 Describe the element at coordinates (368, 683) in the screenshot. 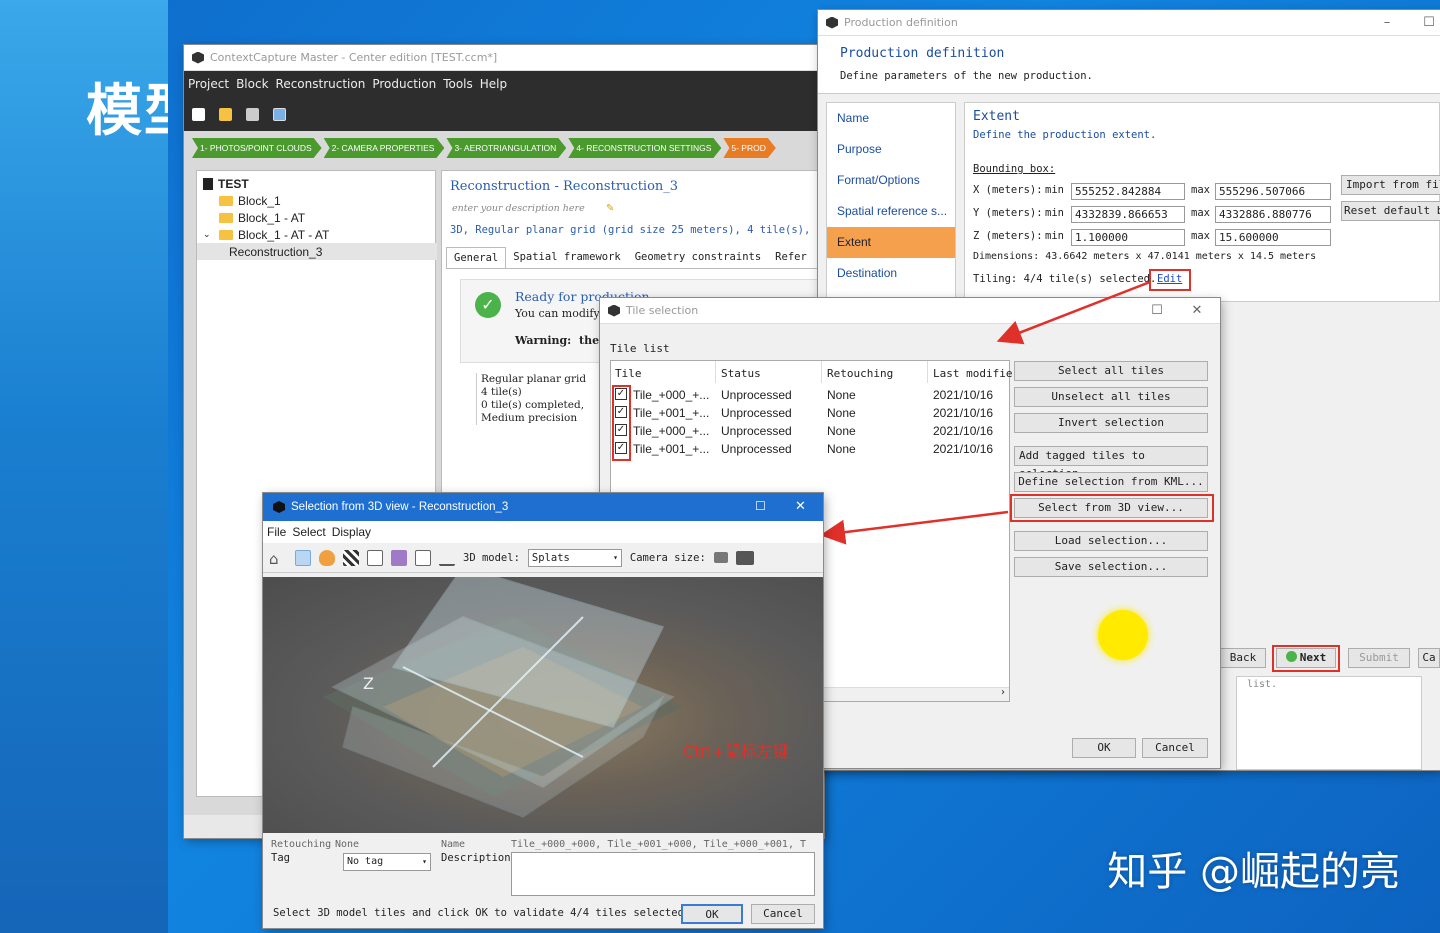

I see `axis-z-label: Z` at that location.